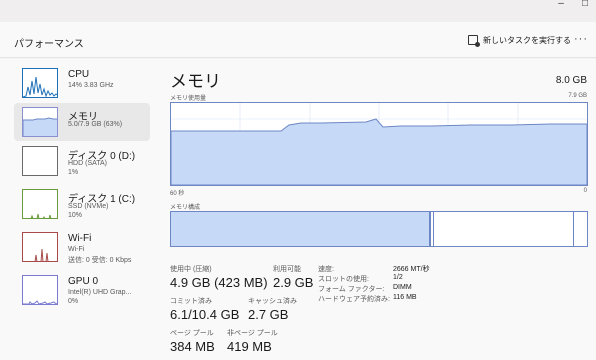 Image resolution: width=596 pixels, height=360 pixels. I want to click on maximize-button: □, so click(585, 5).